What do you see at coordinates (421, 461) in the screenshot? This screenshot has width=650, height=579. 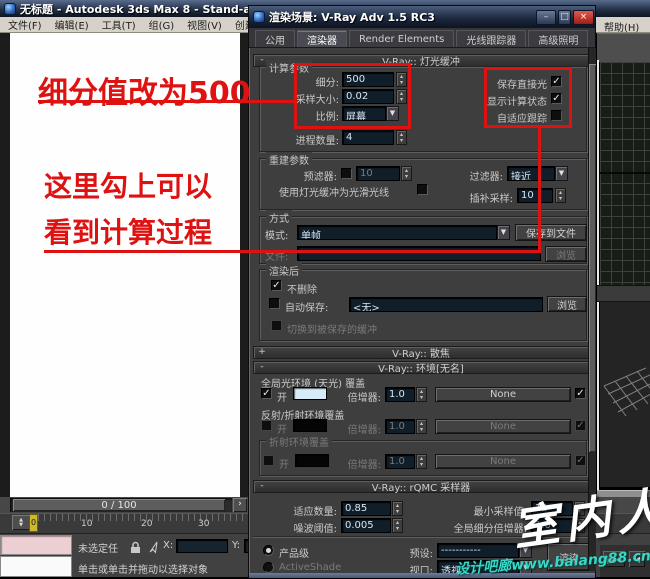 I see `refr-mult-spinner` at bounding box center [421, 461].